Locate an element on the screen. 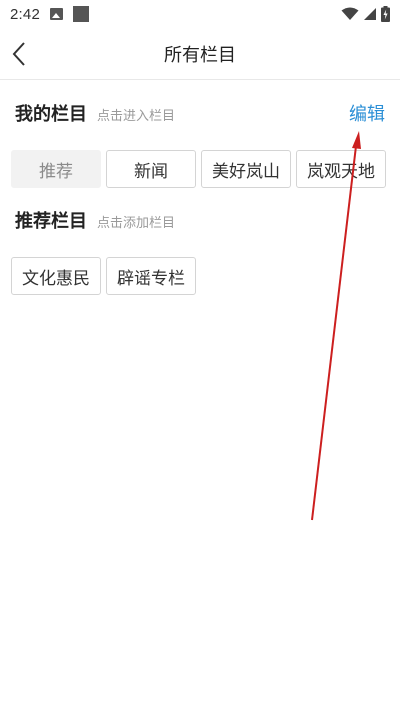 The width and height of the screenshot is (400, 711). my-channels-list: 推荐 新闻 美好岚山 岚观天地 is located at coordinates (198, 169).